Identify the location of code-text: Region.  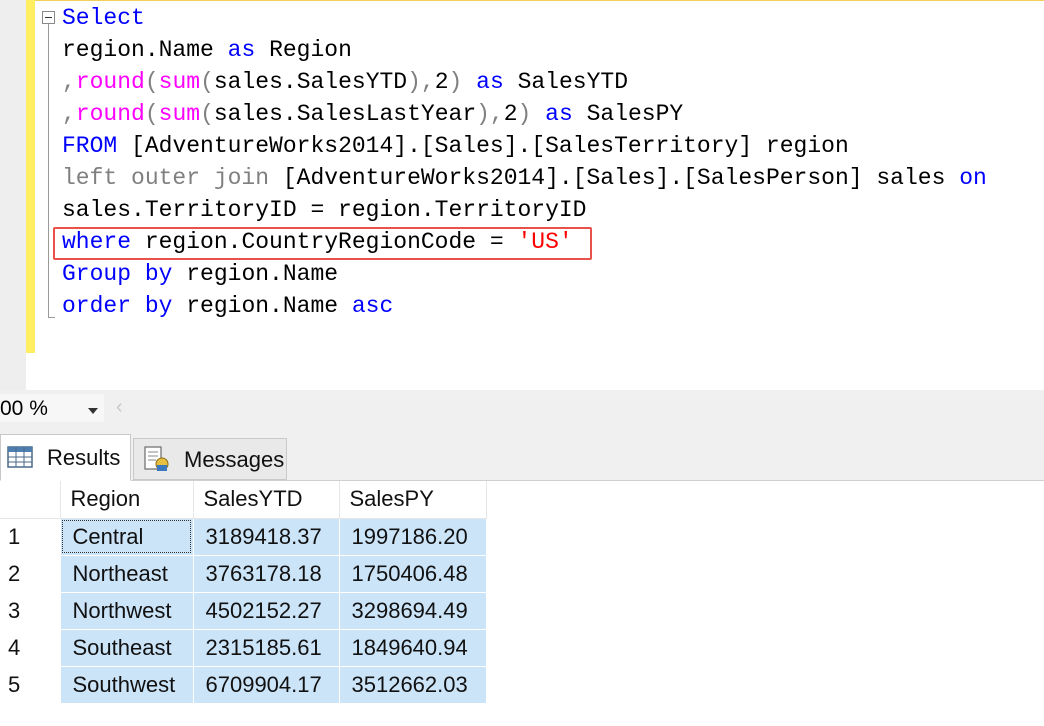
(310, 50).